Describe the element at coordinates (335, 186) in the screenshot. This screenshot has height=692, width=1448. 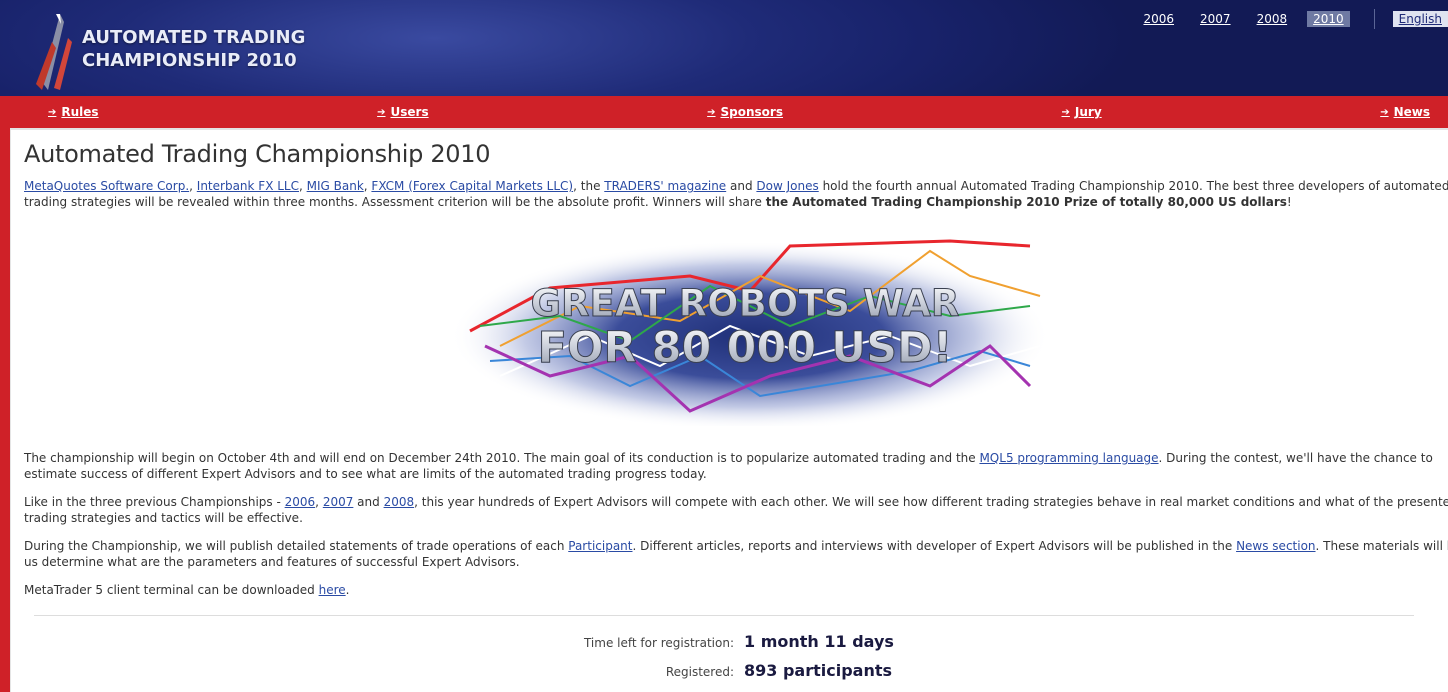
I see `link-mig-bank: MIG Bank` at that location.